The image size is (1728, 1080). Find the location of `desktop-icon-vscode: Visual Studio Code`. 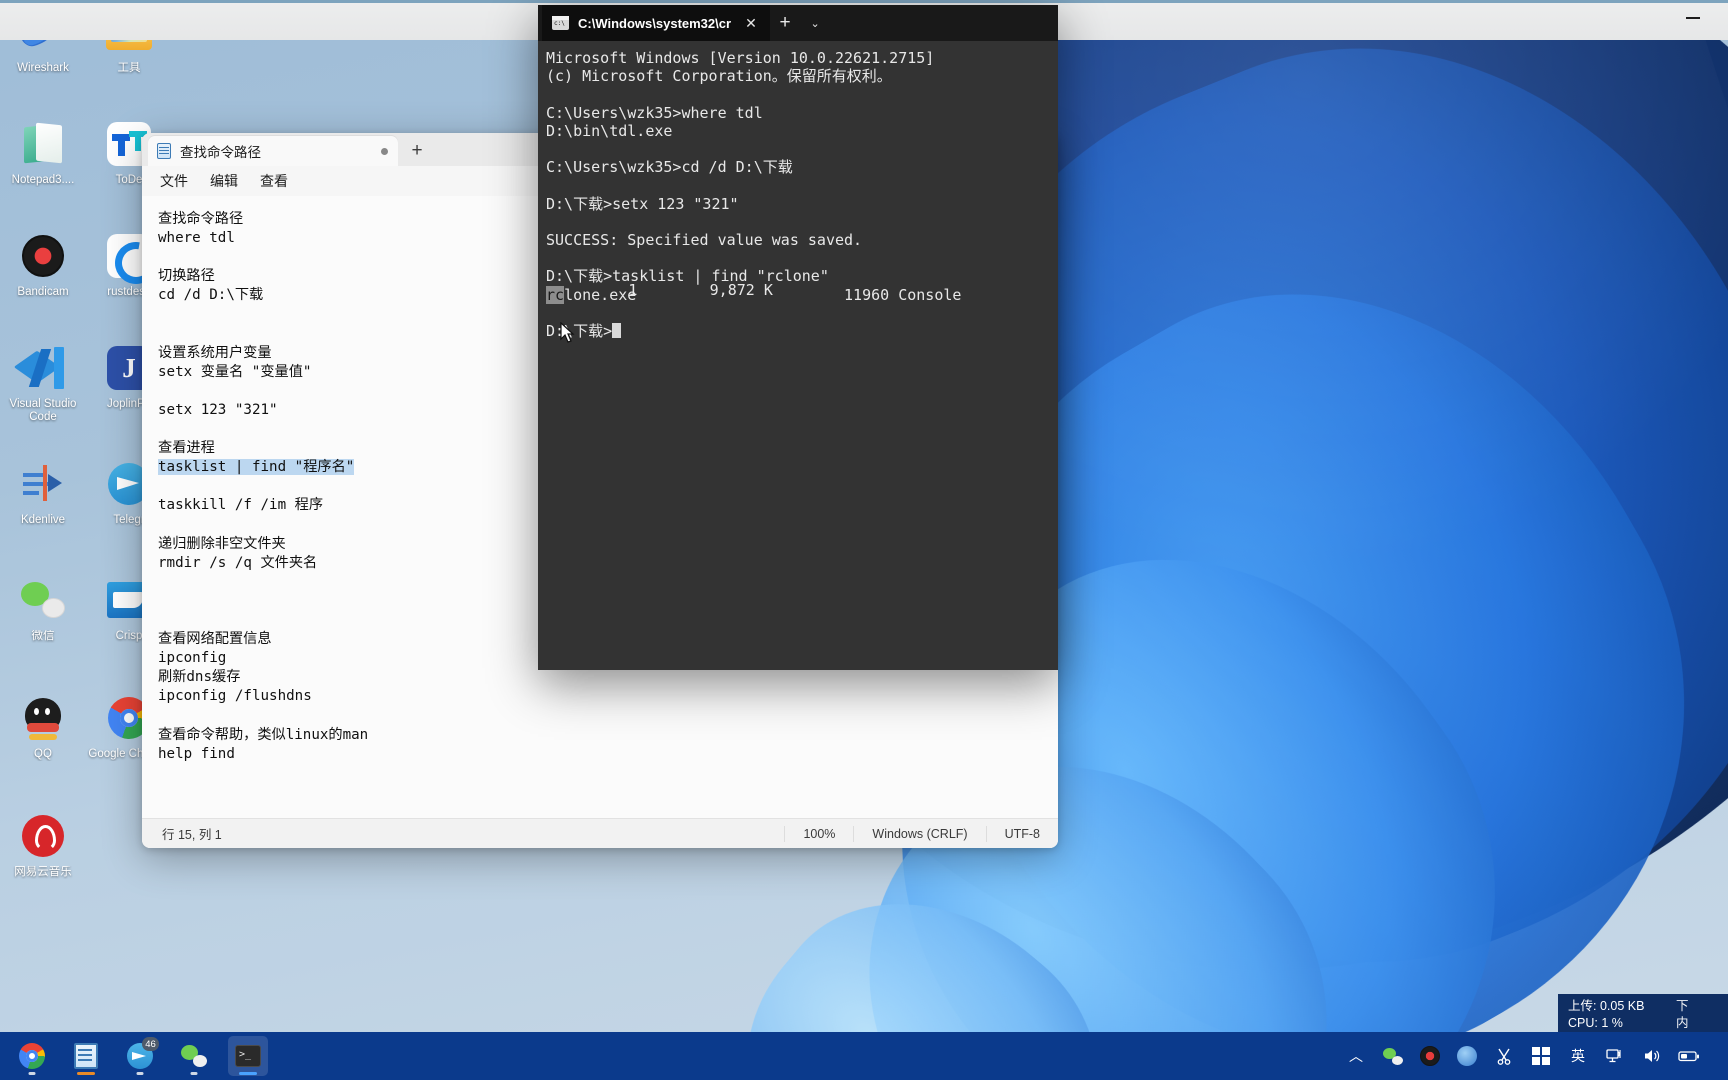

desktop-icon-vscode: Visual Studio Code is located at coordinates (43, 392).